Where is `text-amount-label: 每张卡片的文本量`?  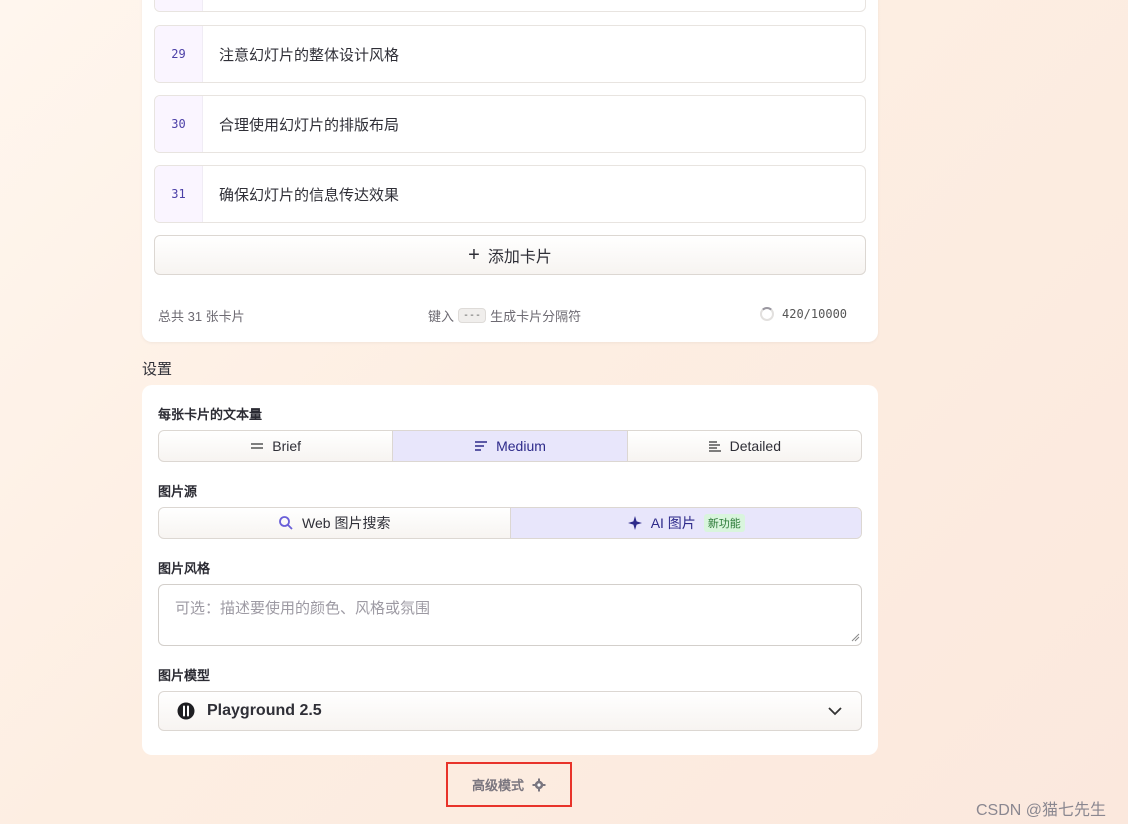
text-amount-label: 每张卡片的文本量 is located at coordinates (210, 414).